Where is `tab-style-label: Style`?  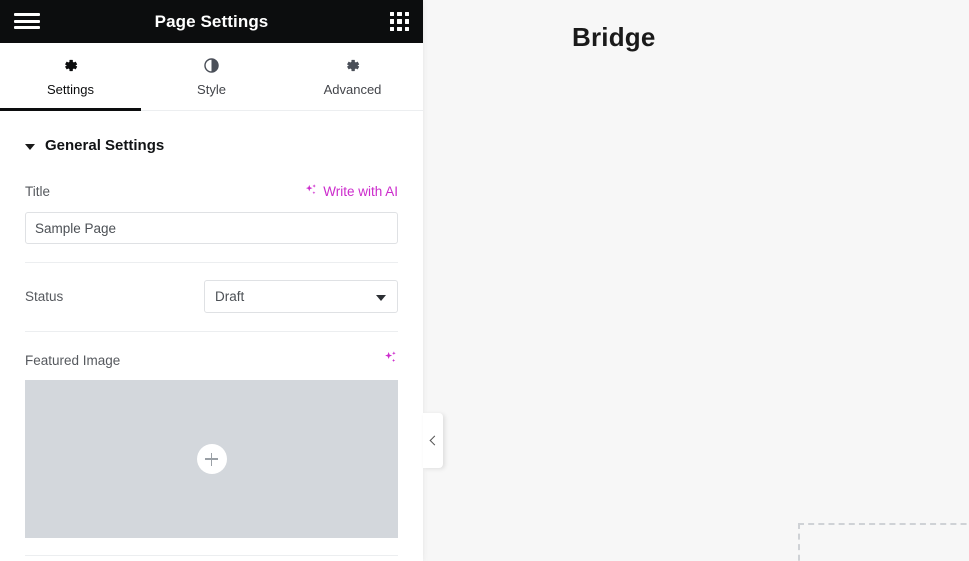
tab-style-label: Style is located at coordinates (211, 89).